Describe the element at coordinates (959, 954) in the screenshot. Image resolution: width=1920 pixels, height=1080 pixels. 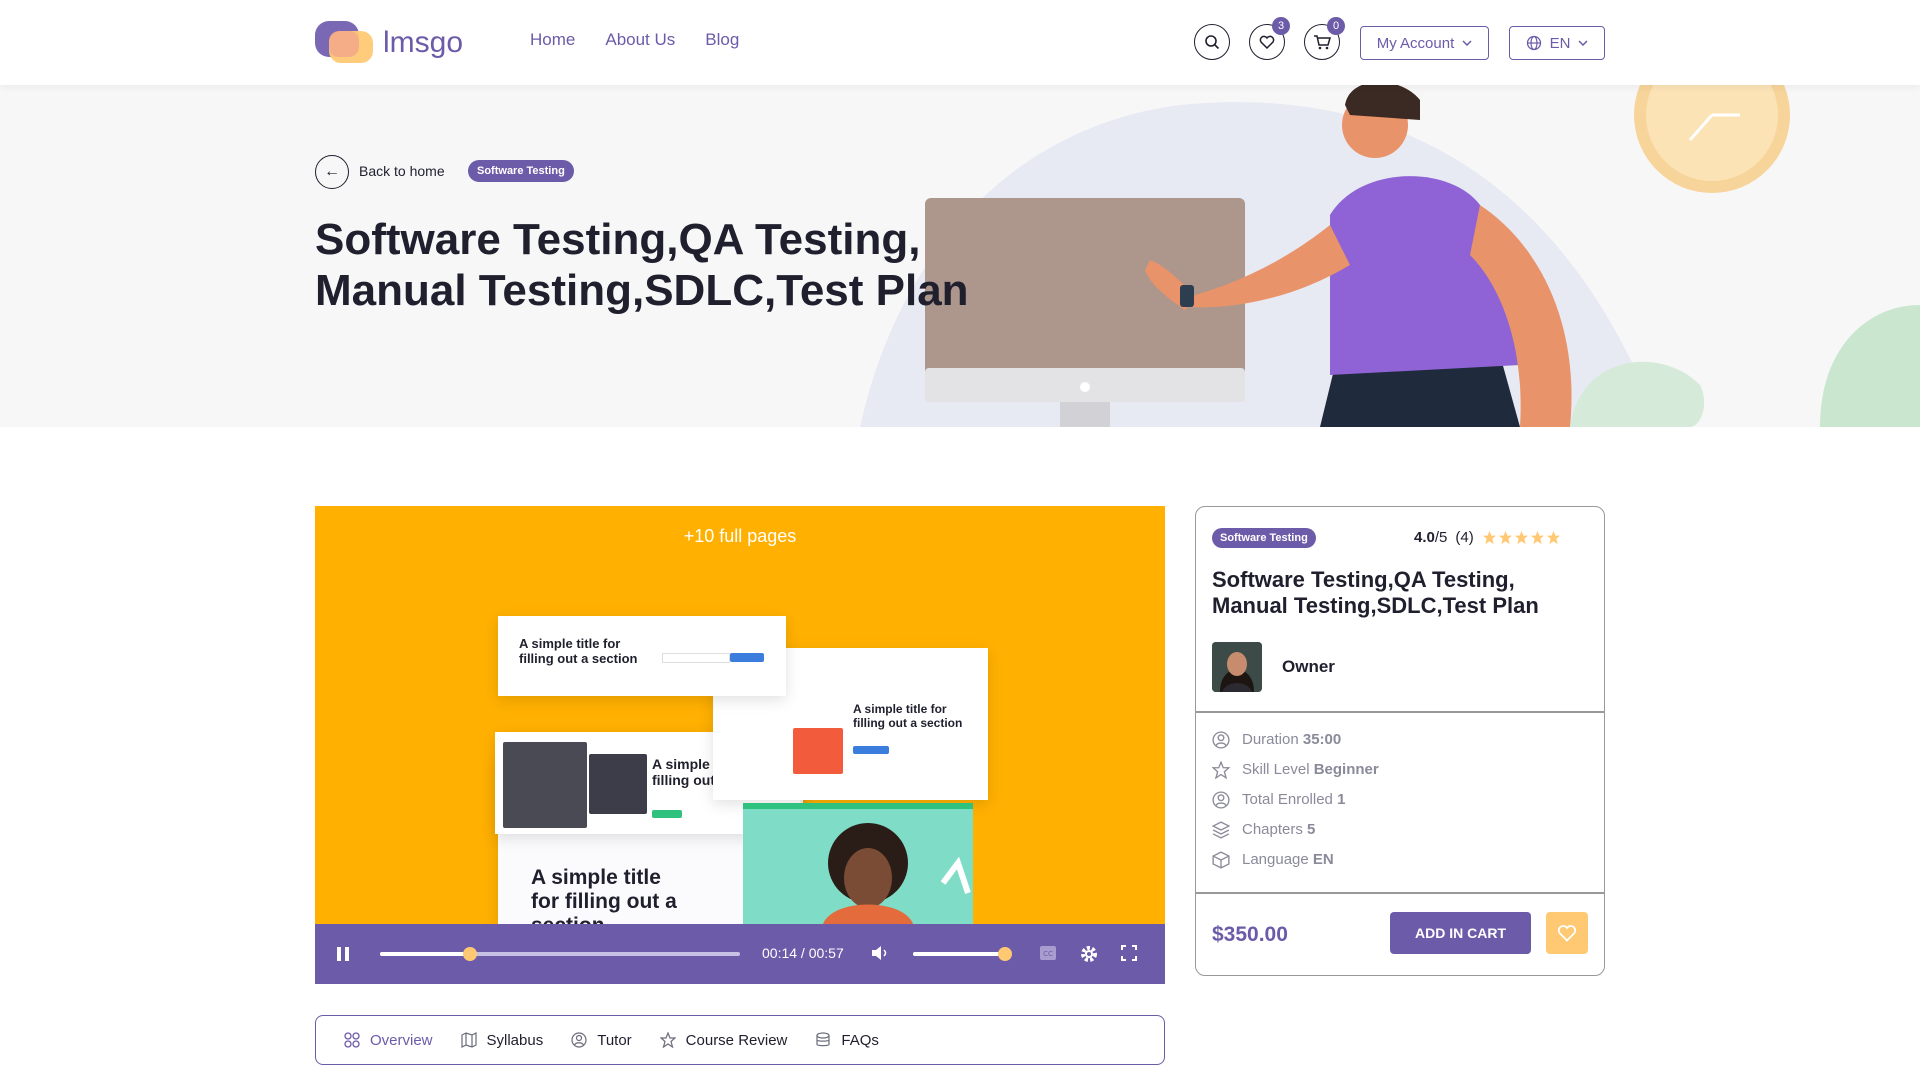
I see `volume-fill` at that location.